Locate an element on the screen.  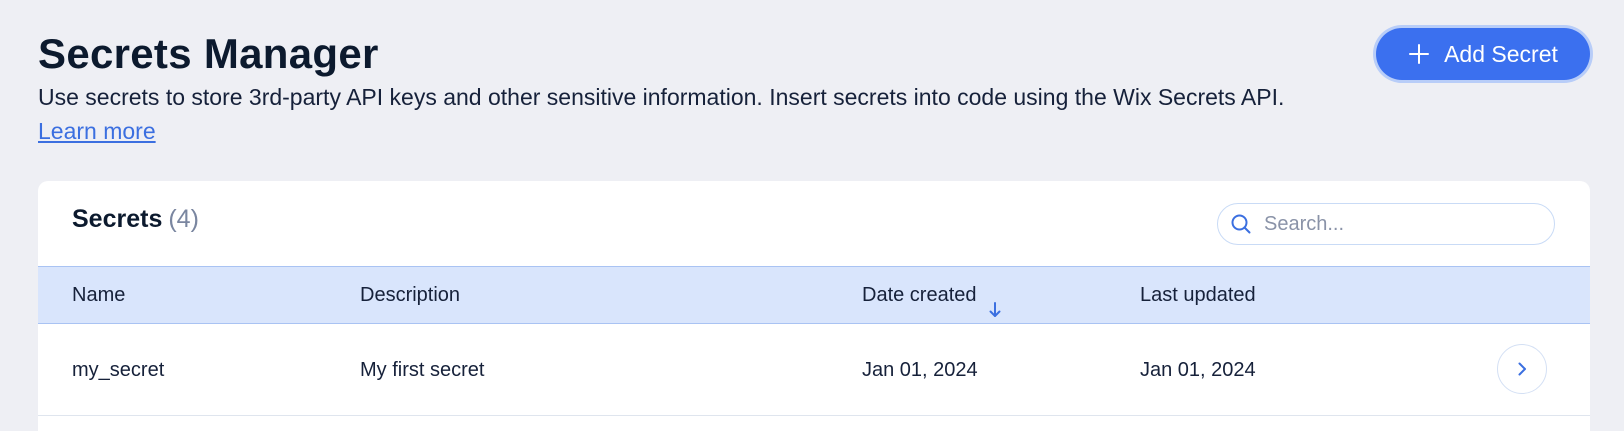
card-title: Secrets (4) is located at coordinates (135, 219).